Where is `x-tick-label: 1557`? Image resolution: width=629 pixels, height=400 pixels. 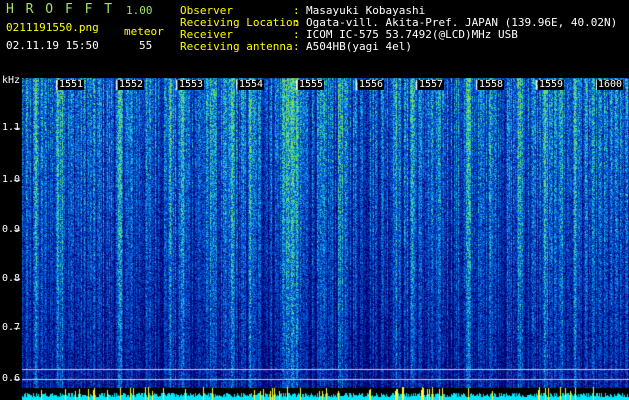
x-tick-label: 1557 is located at coordinates (431, 84).